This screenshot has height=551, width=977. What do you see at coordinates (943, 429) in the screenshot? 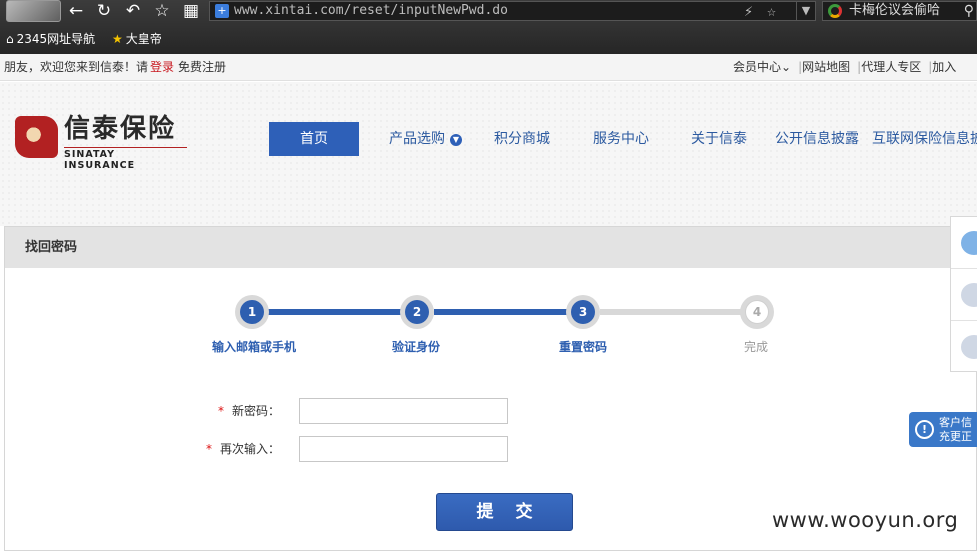
I see `customer-notice-badge: ! 客户信 充更正` at bounding box center [943, 429].